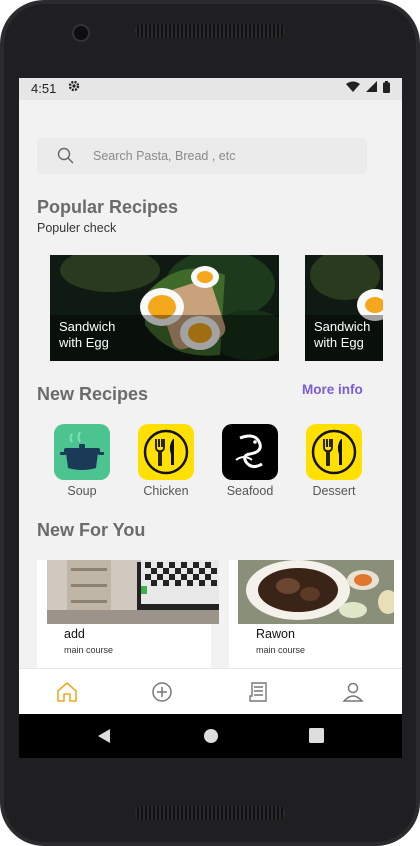 The height and width of the screenshot is (846, 420). What do you see at coordinates (108, 207) in the screenshot?
I see `popular-recipes-title: Popular Recipes` at bounding box center [108, 207].